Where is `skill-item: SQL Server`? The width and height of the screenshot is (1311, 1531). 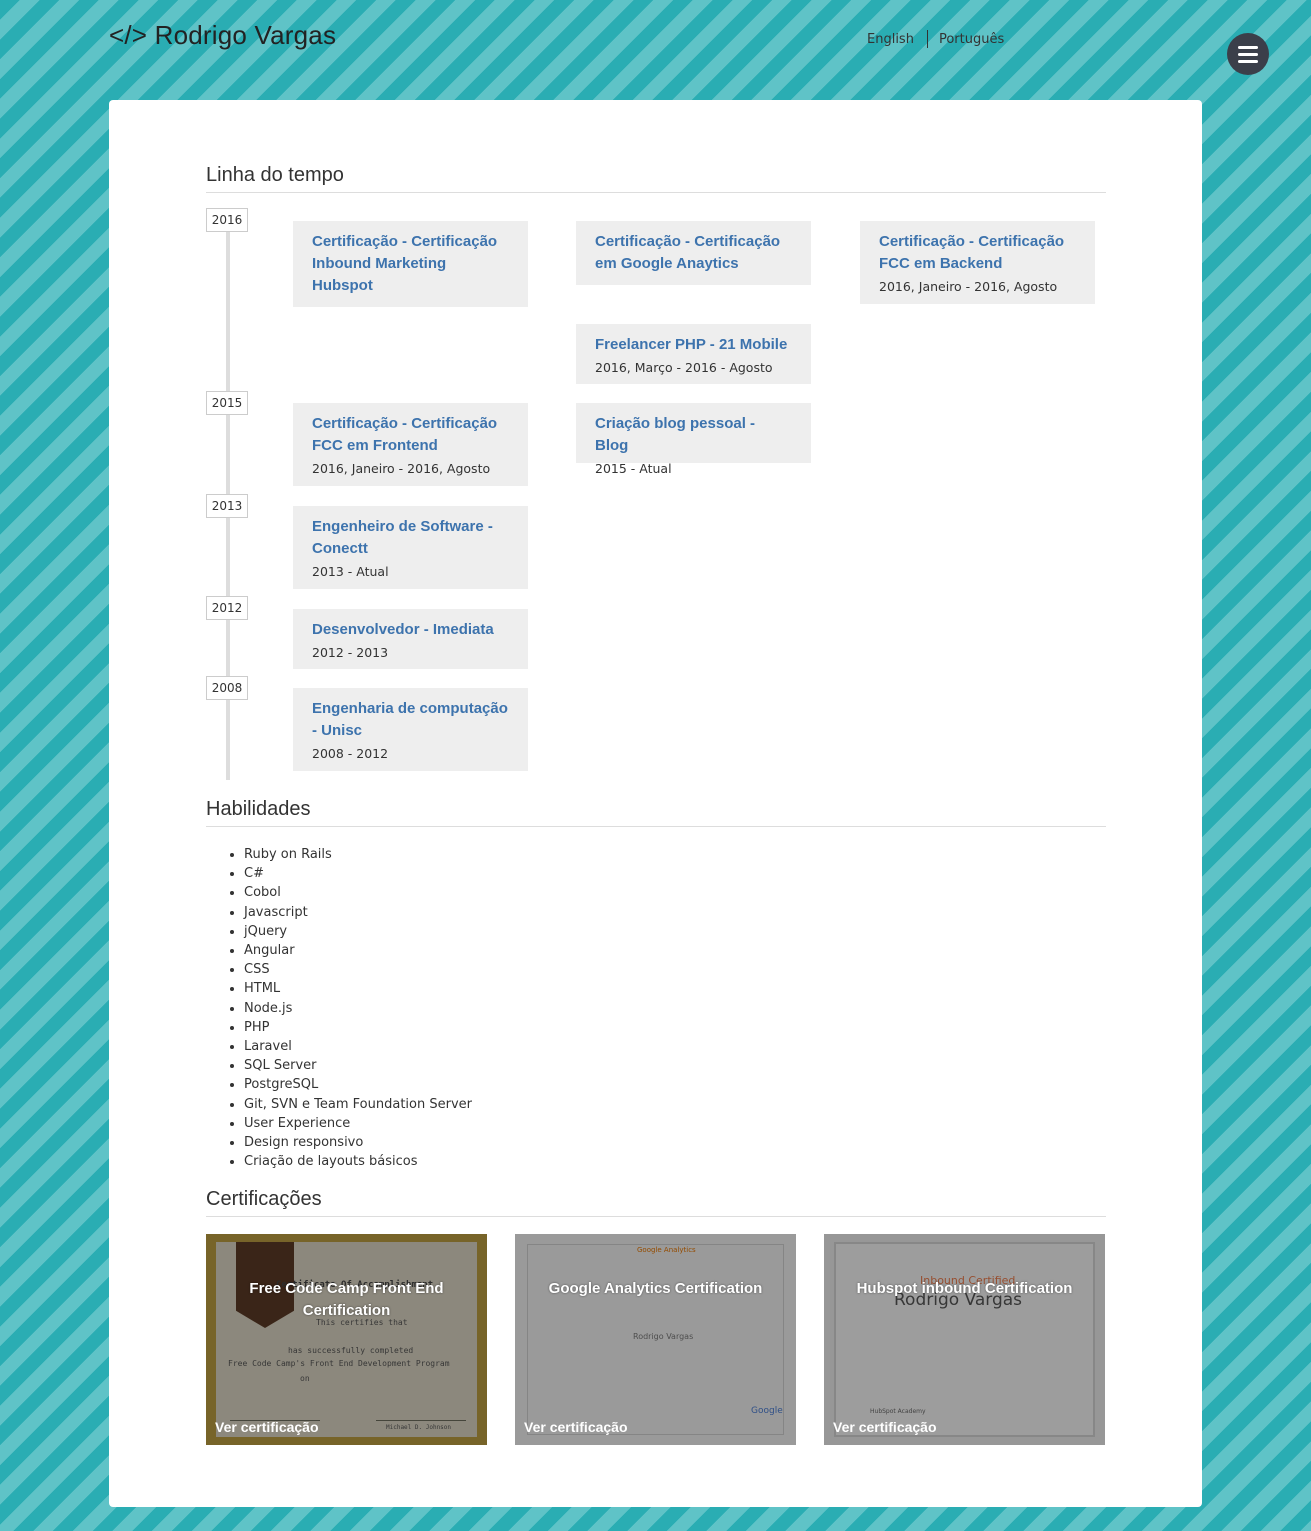 skill-item: SQL Server is located at coordinates (358, 1065).